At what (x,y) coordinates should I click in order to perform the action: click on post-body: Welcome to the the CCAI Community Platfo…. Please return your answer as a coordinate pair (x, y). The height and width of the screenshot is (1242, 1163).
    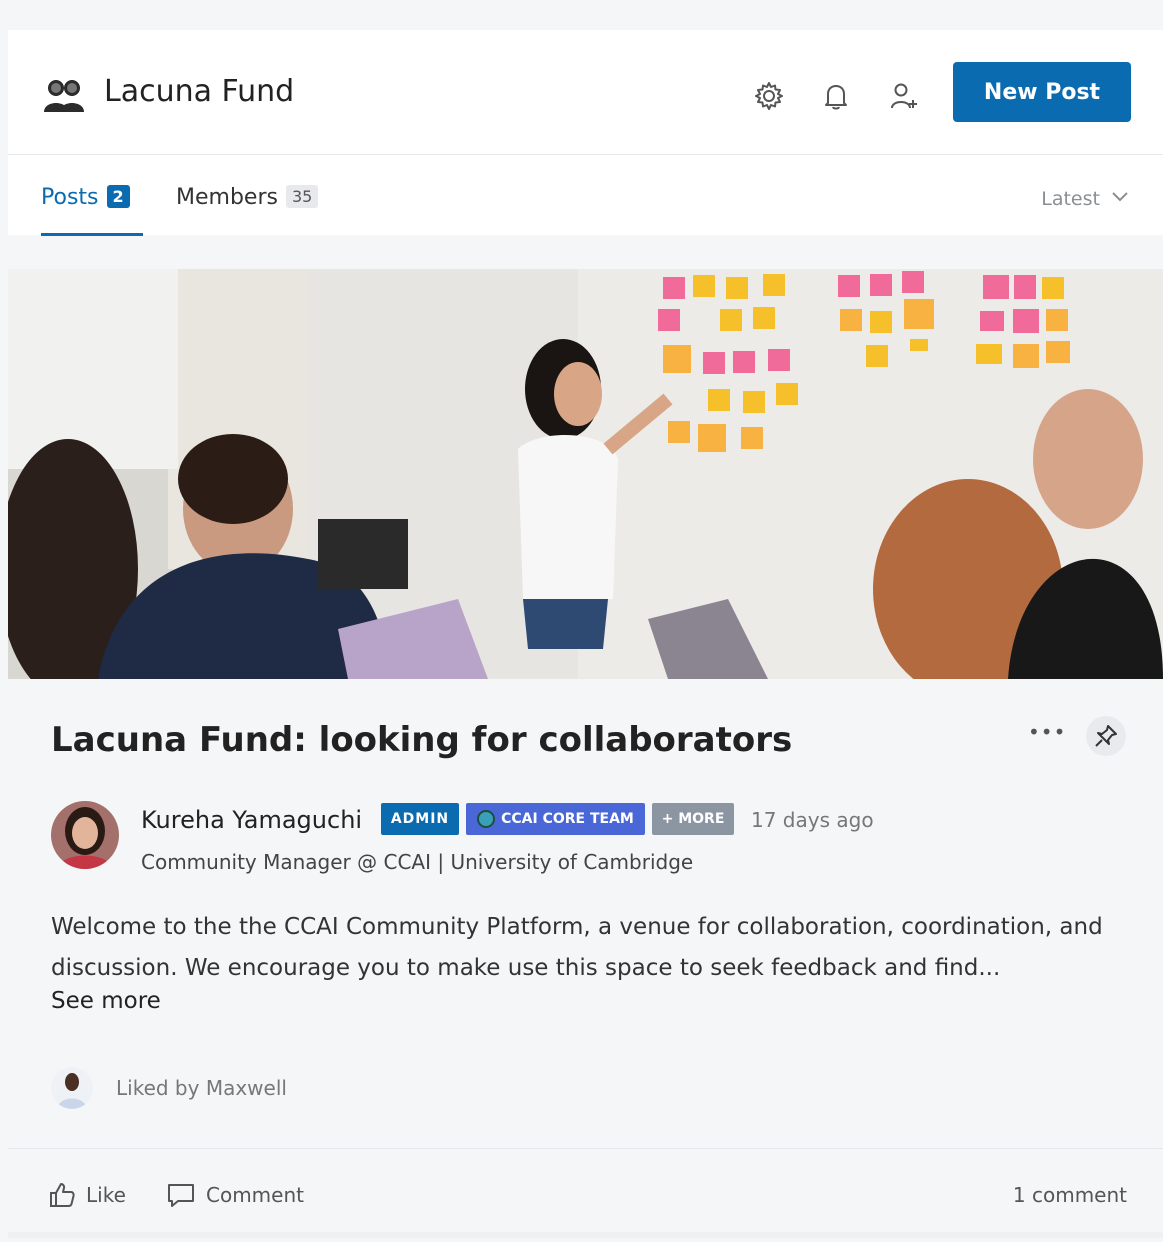
    Looking at the image, I should click on (577, 947).